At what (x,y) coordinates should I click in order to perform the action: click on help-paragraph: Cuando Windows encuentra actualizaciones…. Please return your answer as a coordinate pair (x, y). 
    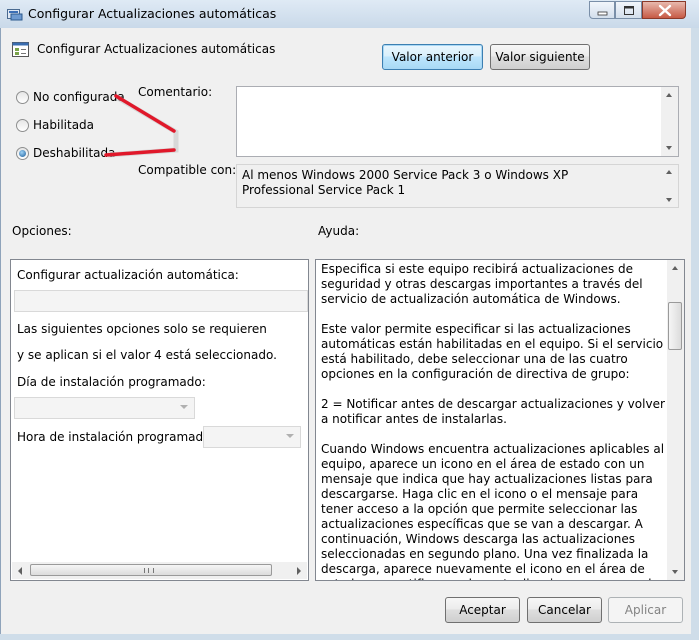
    Looking at the image, I should click on (494, 511).